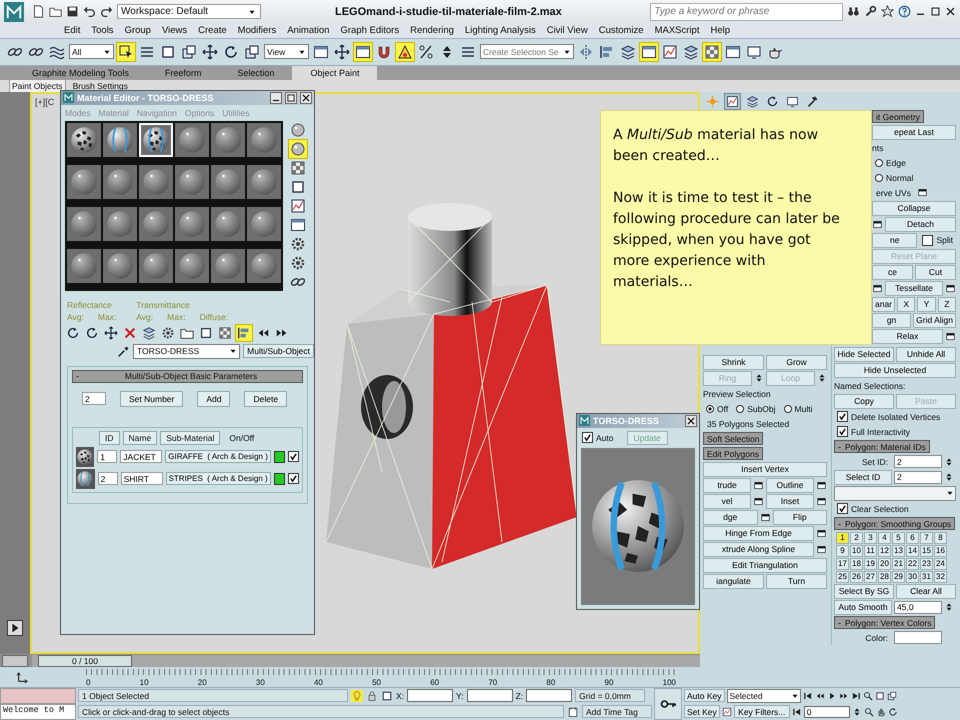 The width and height of the screenshot is (960, 720). Describe the element at coordinates (884, 538) in the screenshot. I see `smoothing-group-button: 4` at that location.